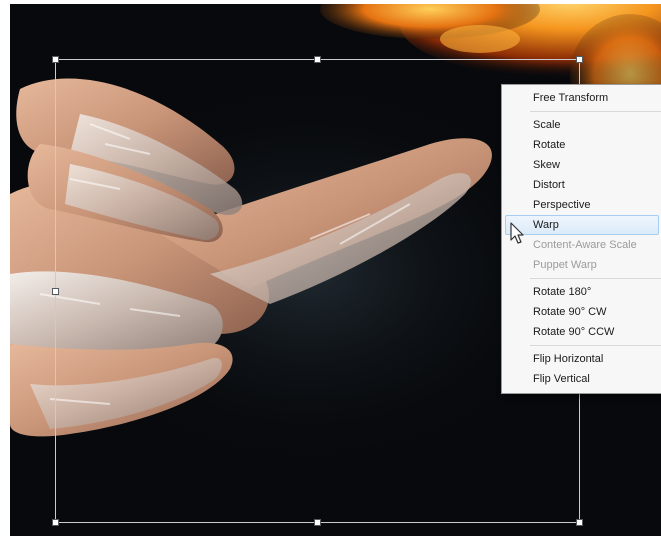 The width and height of the screenshot is (661, 540). What do you see at coordinates (317, 522) in the screenshot?
I see `transform-handle-bottom-middle` at bounding box center [317, 522].